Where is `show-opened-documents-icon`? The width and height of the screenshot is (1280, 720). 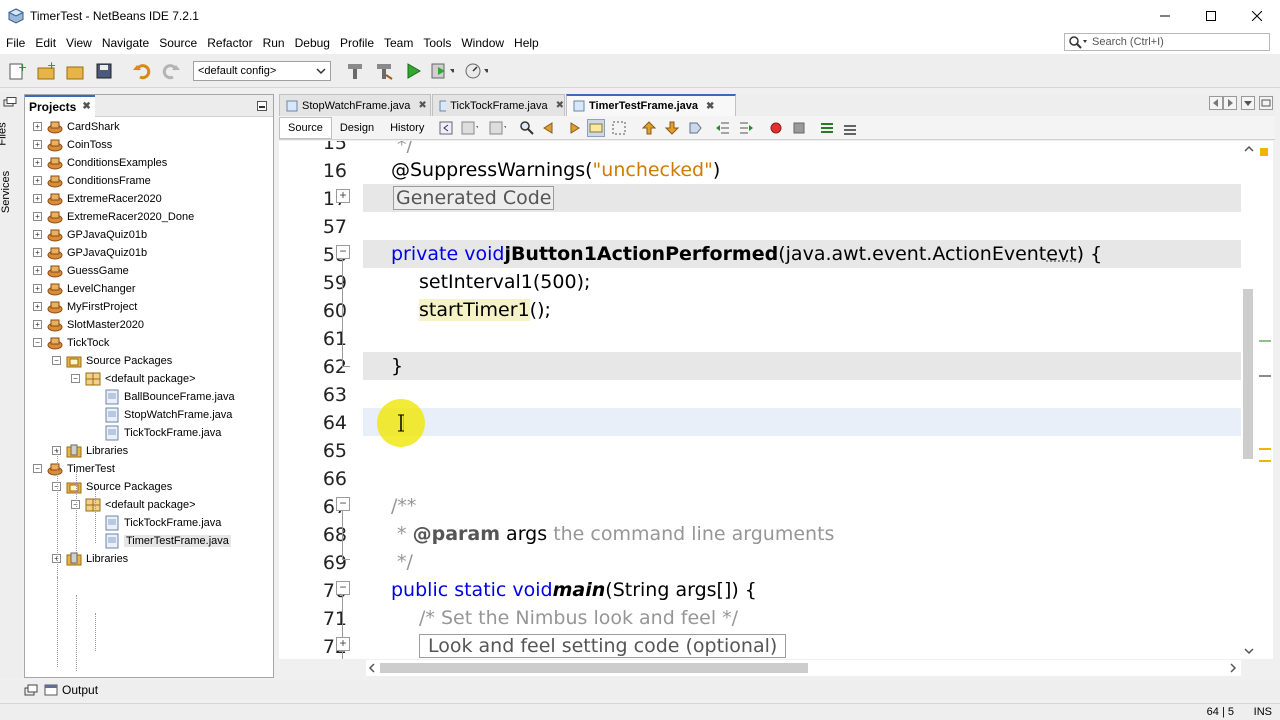 show-opened-documents-icon is located at coordinates (1249, 103).